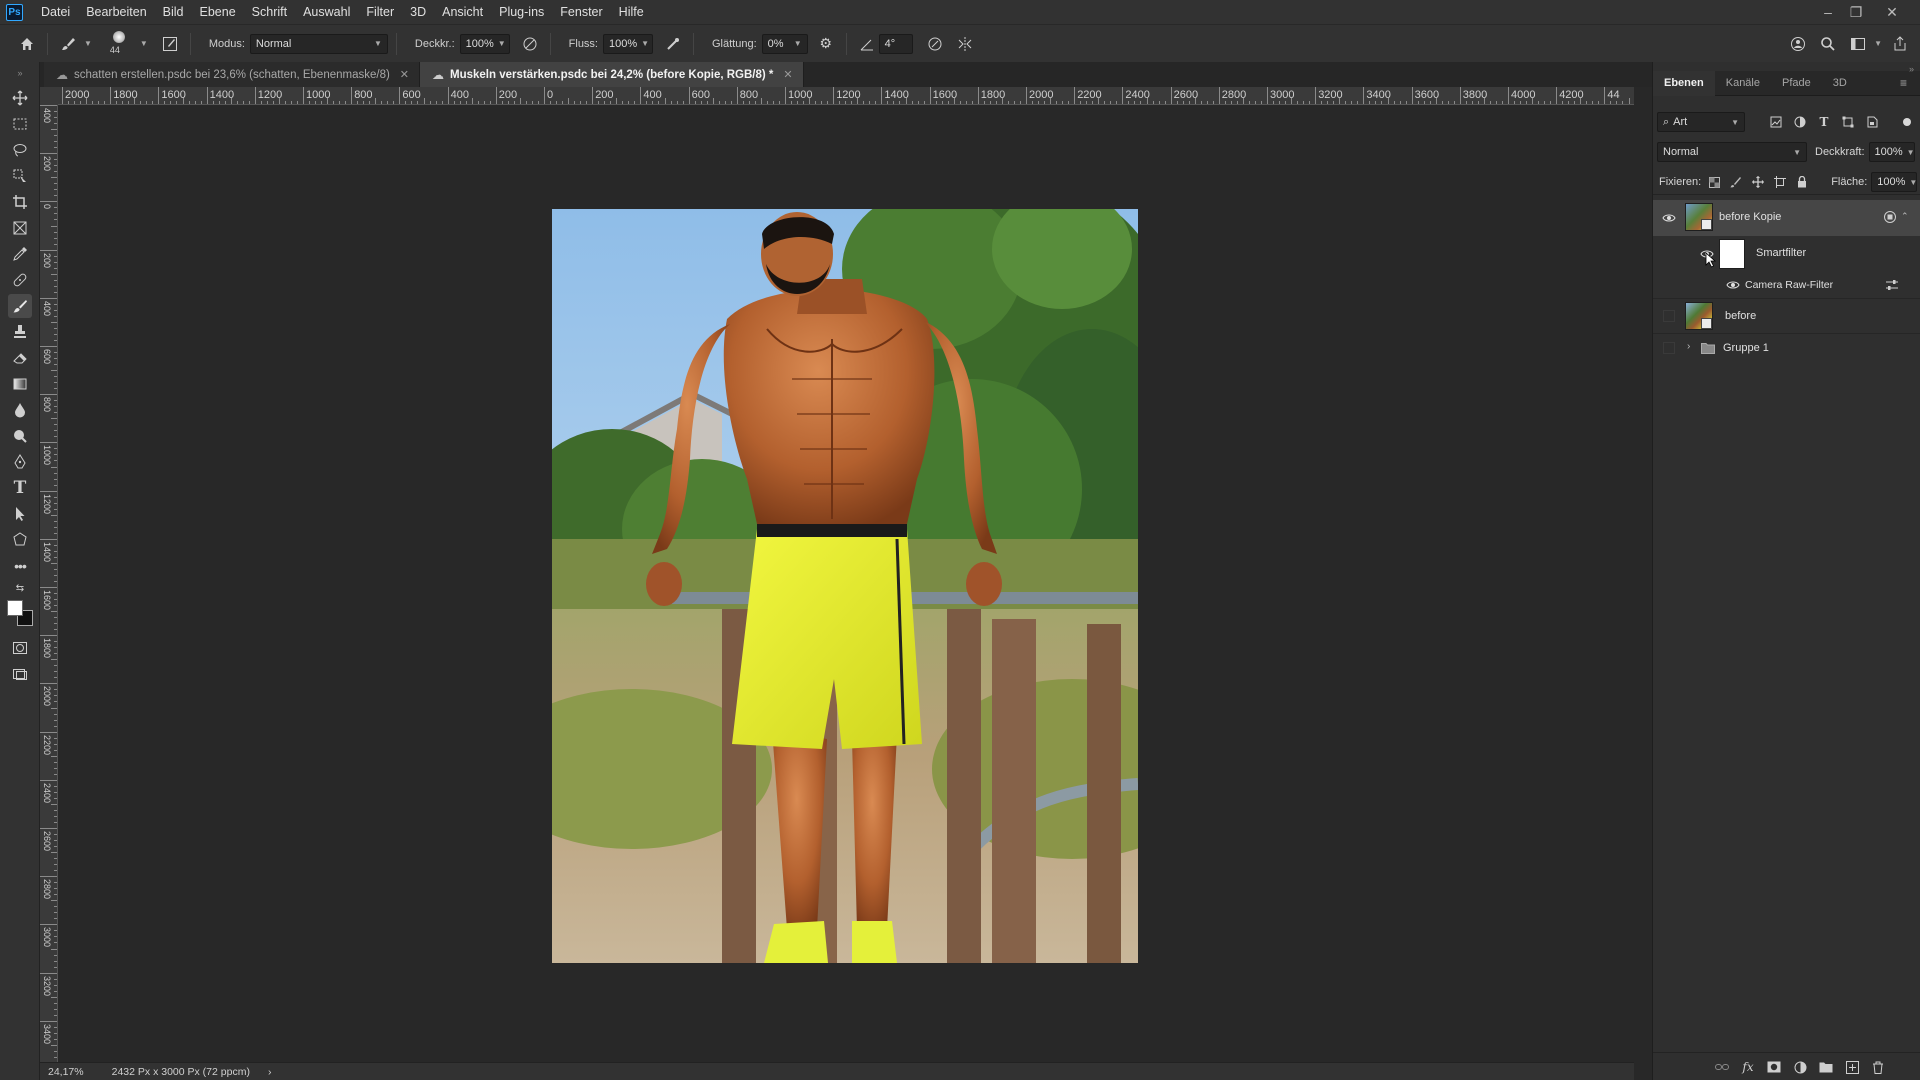  What do you see at coordinates (1905, 216) in the screenshot?
I see `collapse-arrow-icon: ⌃` at bounding box center [1905, 216].